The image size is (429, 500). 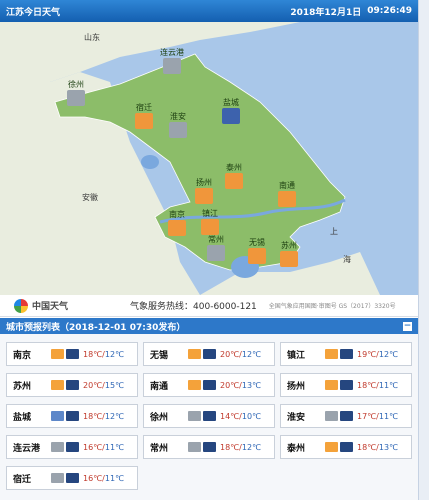 What do you see at coordinates (21, 305) in the screenshot?
I see `logo-icon` at bounding box center [21, 305].